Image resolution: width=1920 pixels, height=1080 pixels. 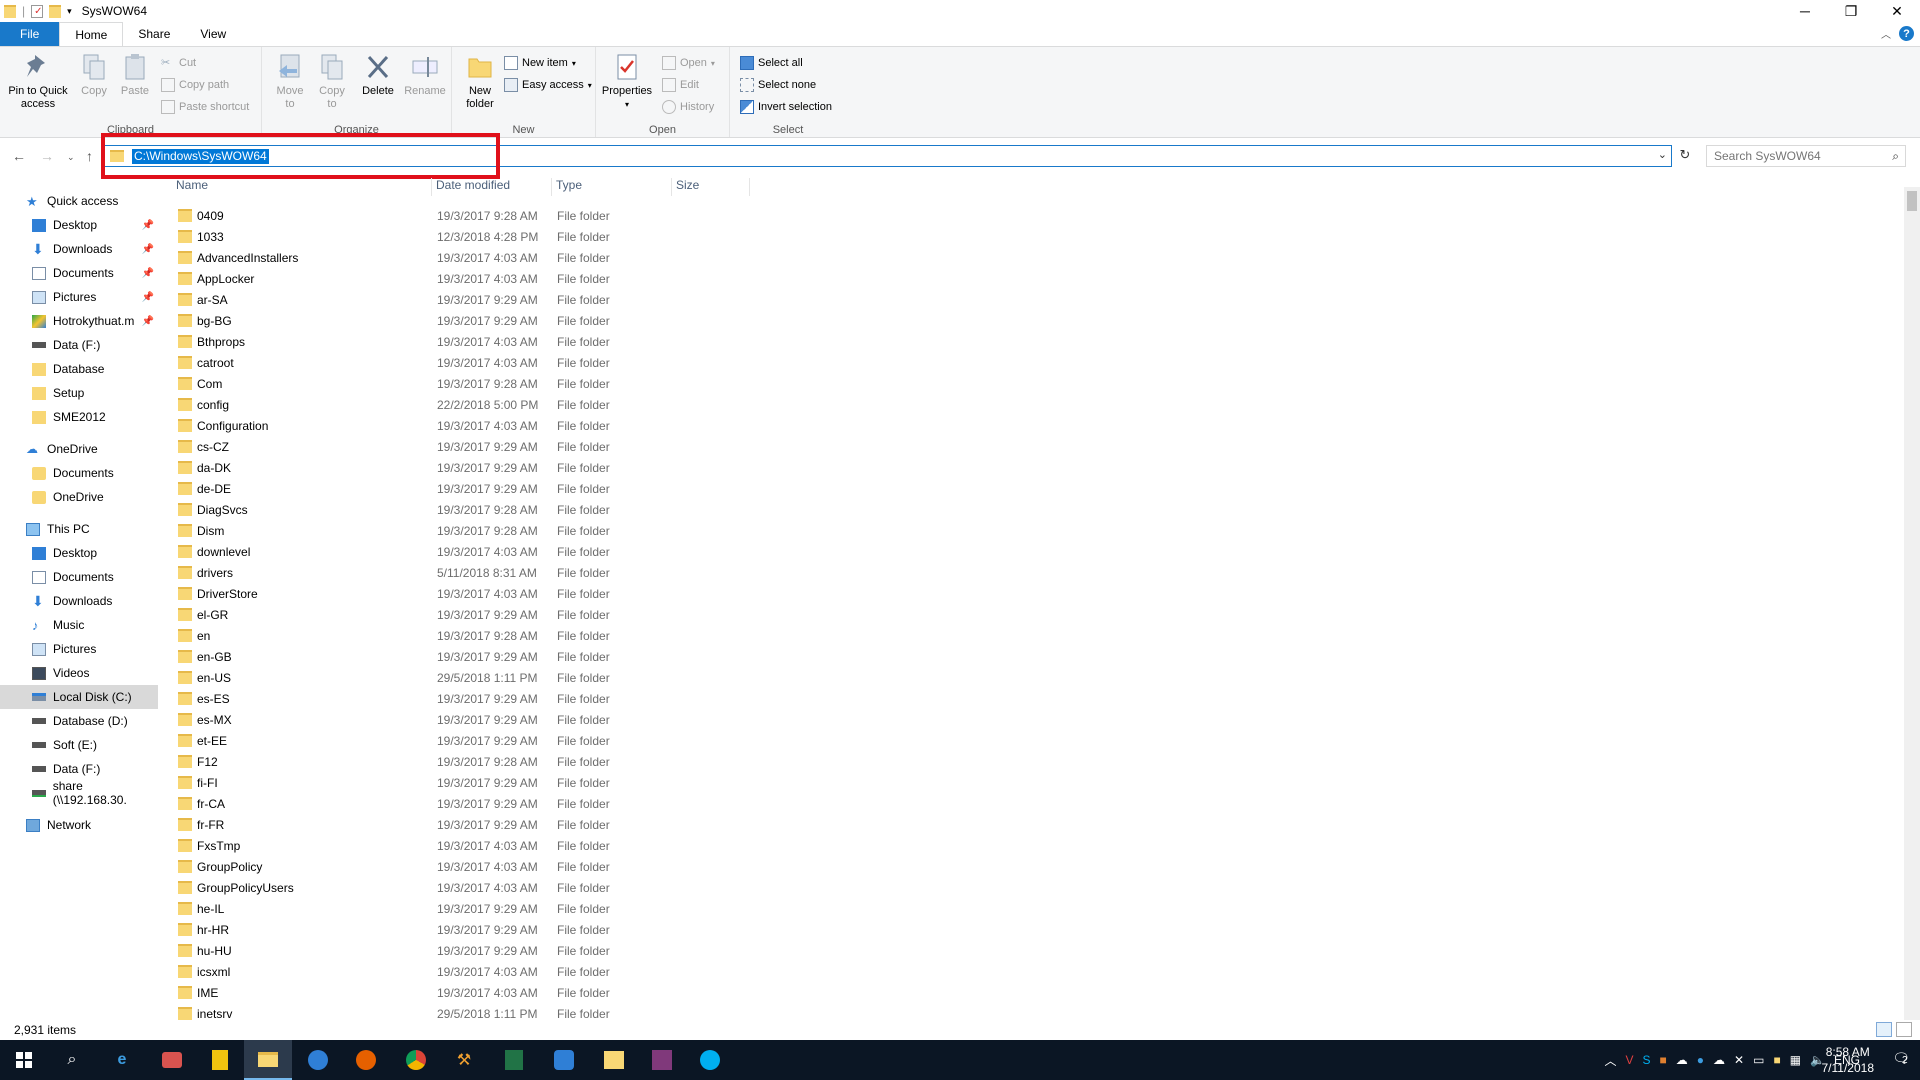 I want to click on folder-tray-icon: ■, so click(x=1776, y=1060).